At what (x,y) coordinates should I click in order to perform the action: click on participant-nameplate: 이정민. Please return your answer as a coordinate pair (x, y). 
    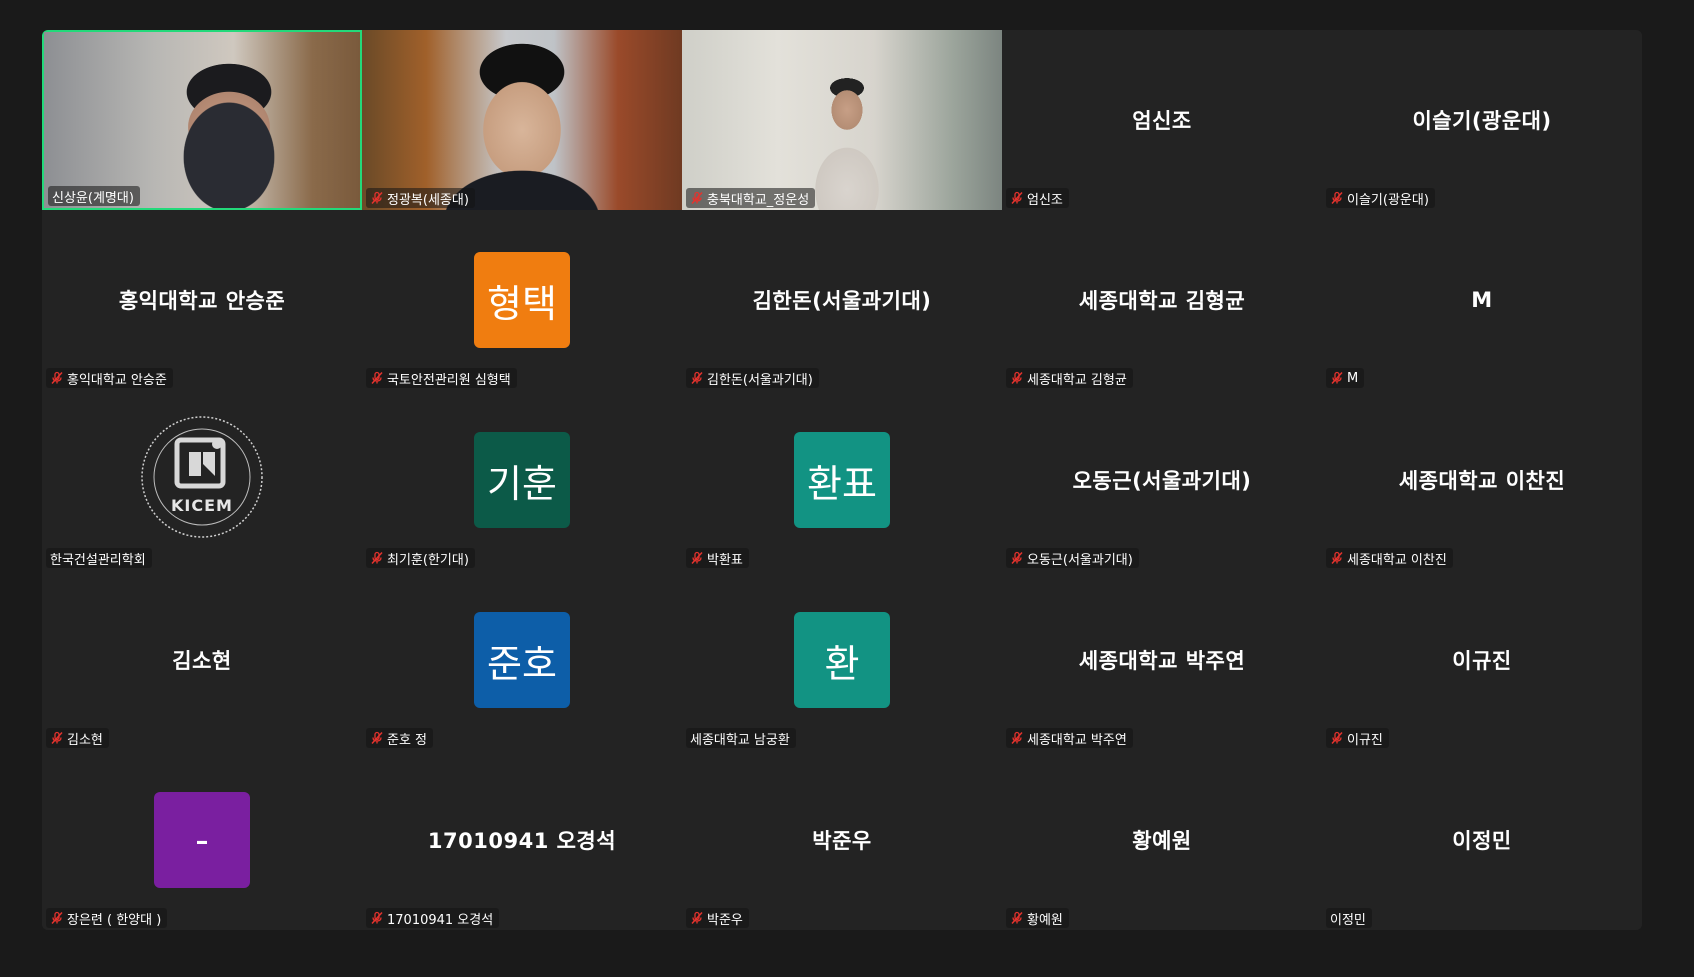
    Looking at the image, I should click on (1349, 918).